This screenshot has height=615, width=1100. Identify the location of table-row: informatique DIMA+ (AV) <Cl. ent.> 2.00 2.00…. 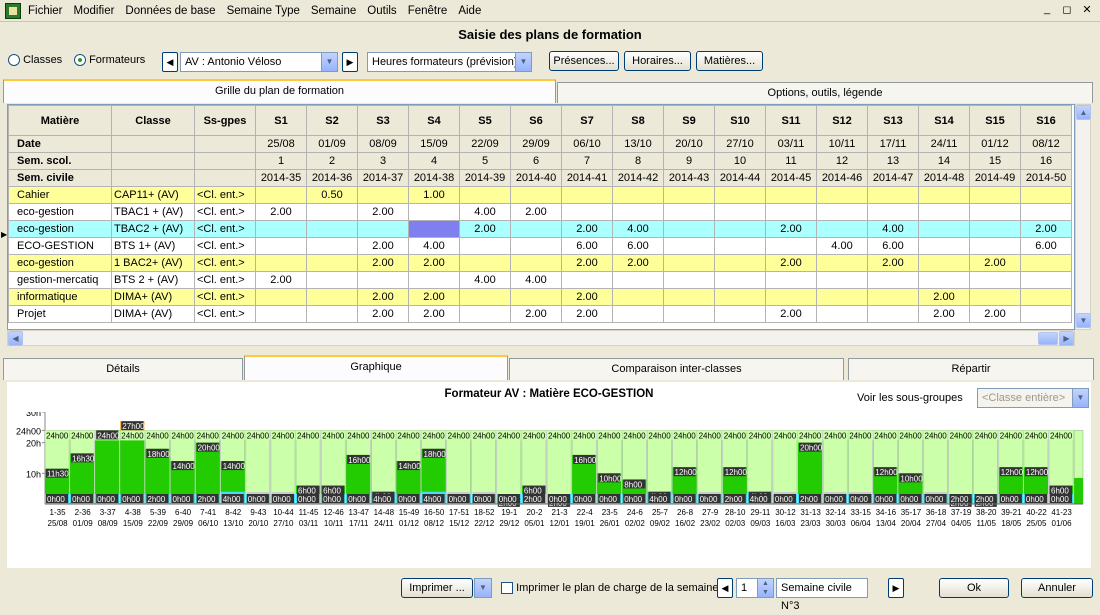
(540, 297).